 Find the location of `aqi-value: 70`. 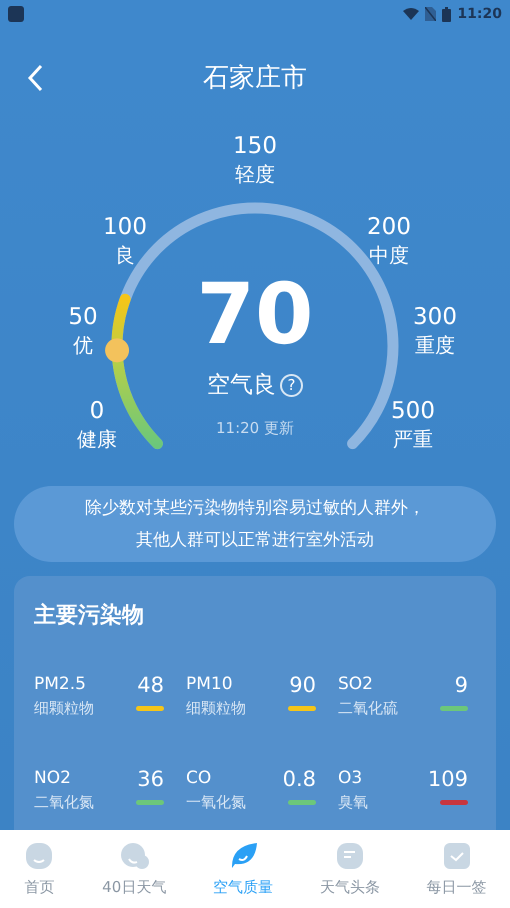

aqi-value: 70 is located at coordinates (255, 314).